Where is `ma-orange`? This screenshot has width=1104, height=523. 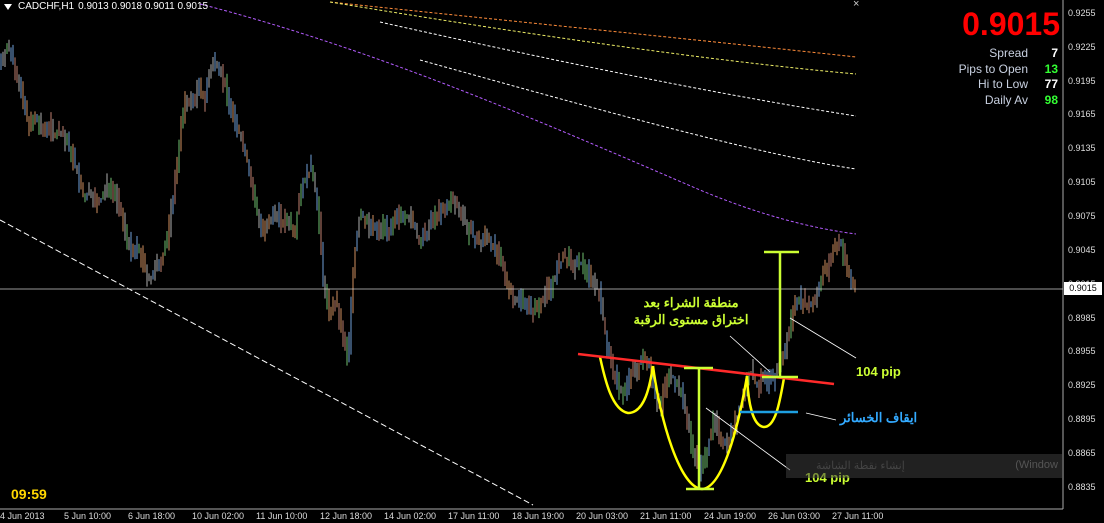 ma-orange is located at coordinates (593, 29).